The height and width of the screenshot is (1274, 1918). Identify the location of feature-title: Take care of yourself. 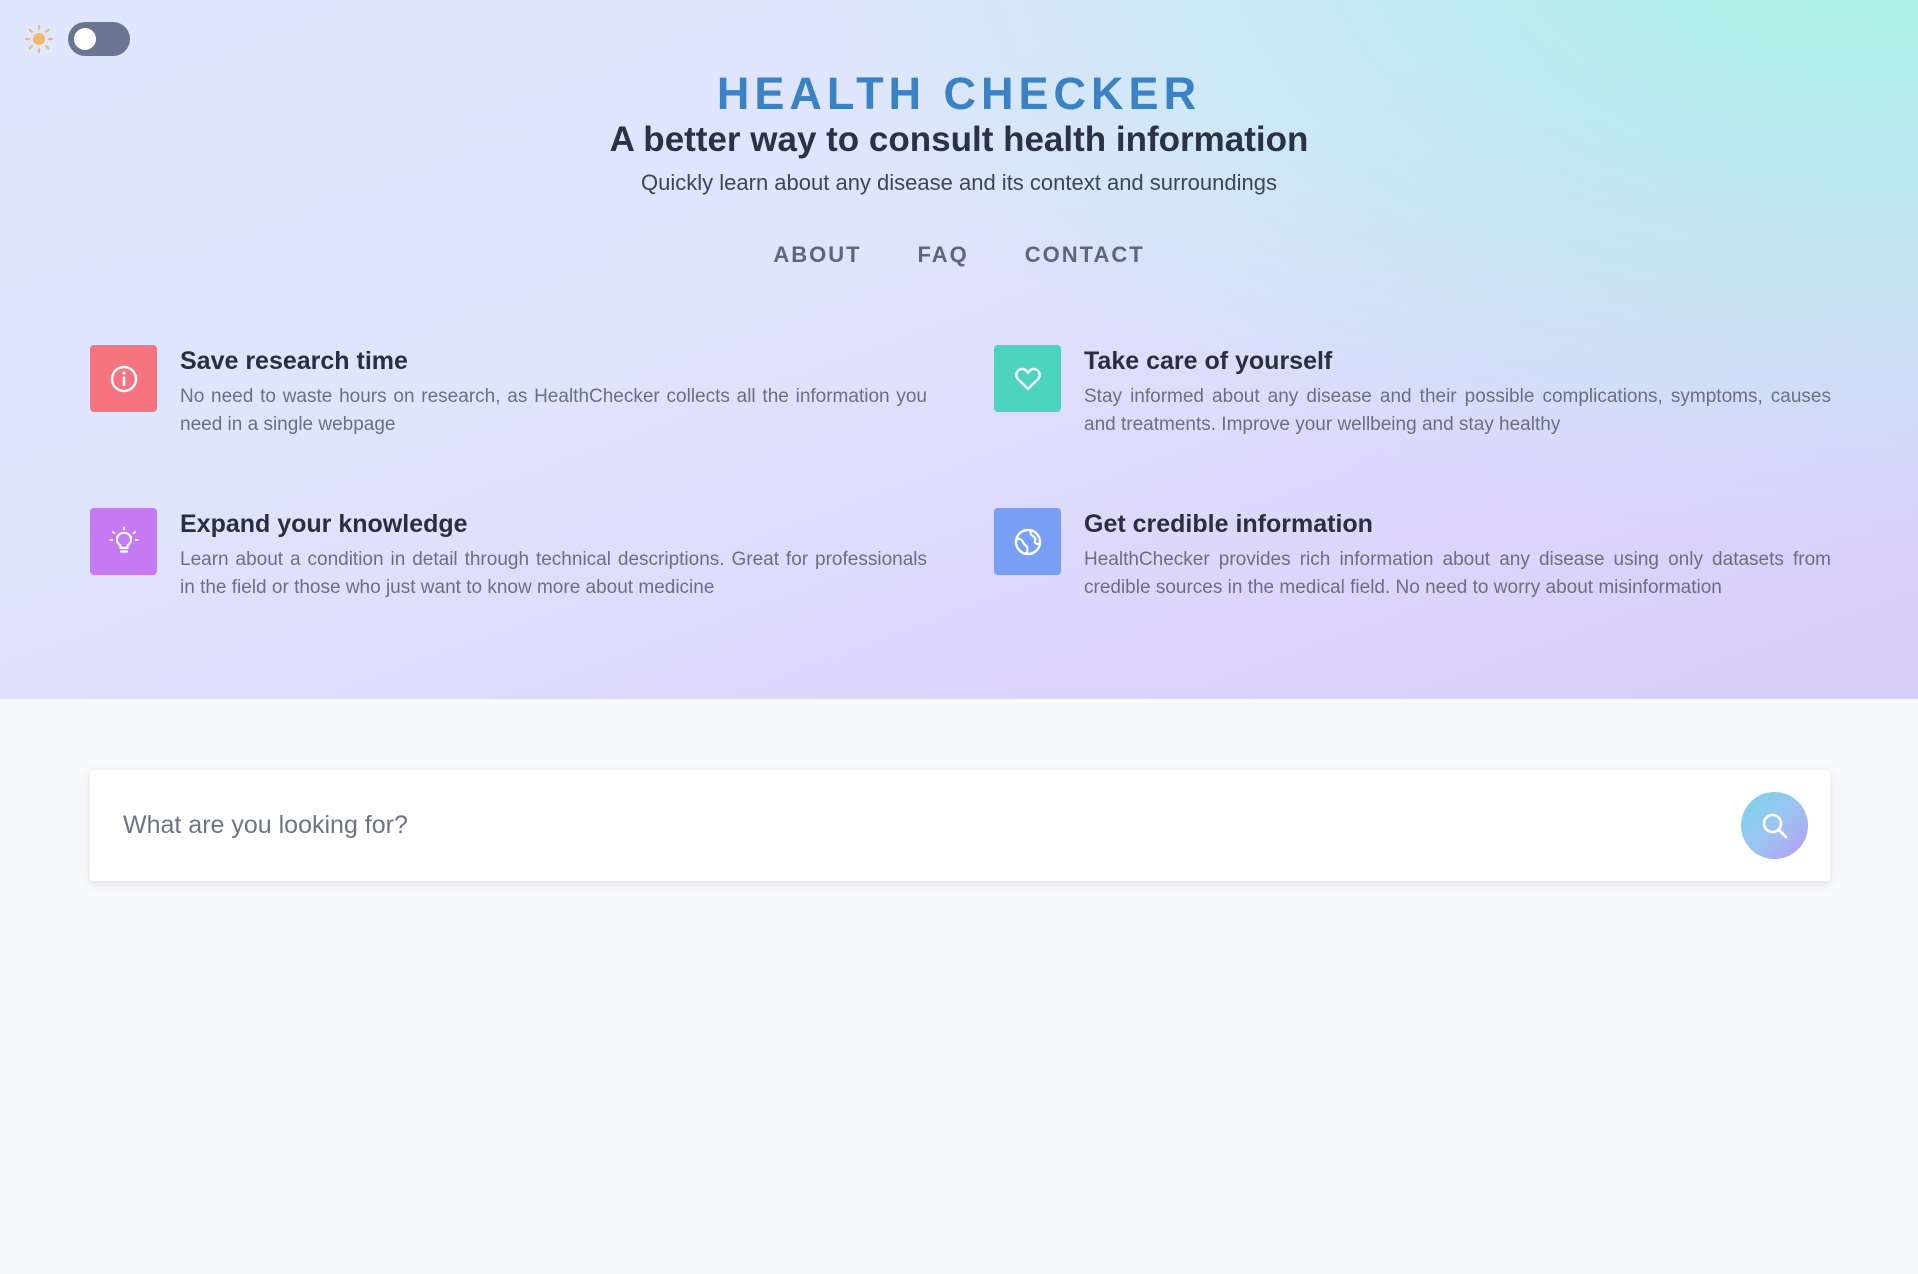
(1208, 361).